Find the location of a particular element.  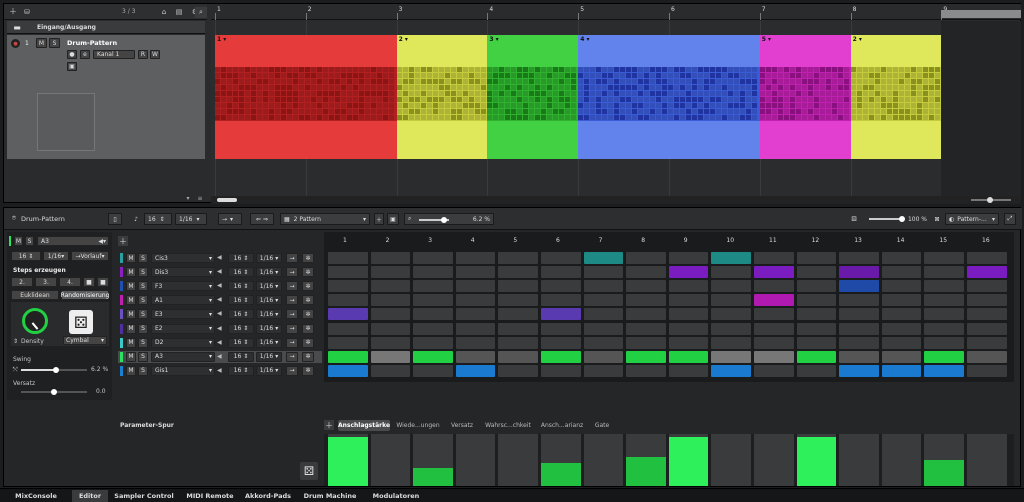

pattern-event: 5 ▾ is located at coordinates (805, 97).